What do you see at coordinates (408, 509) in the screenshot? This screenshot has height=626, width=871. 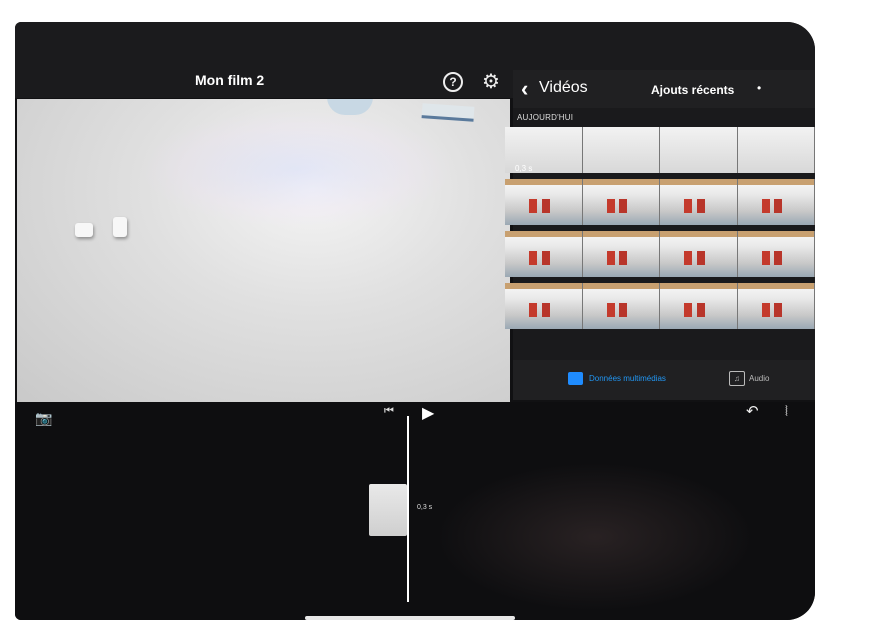 I see `playhead` at bounding box center [408, 509].